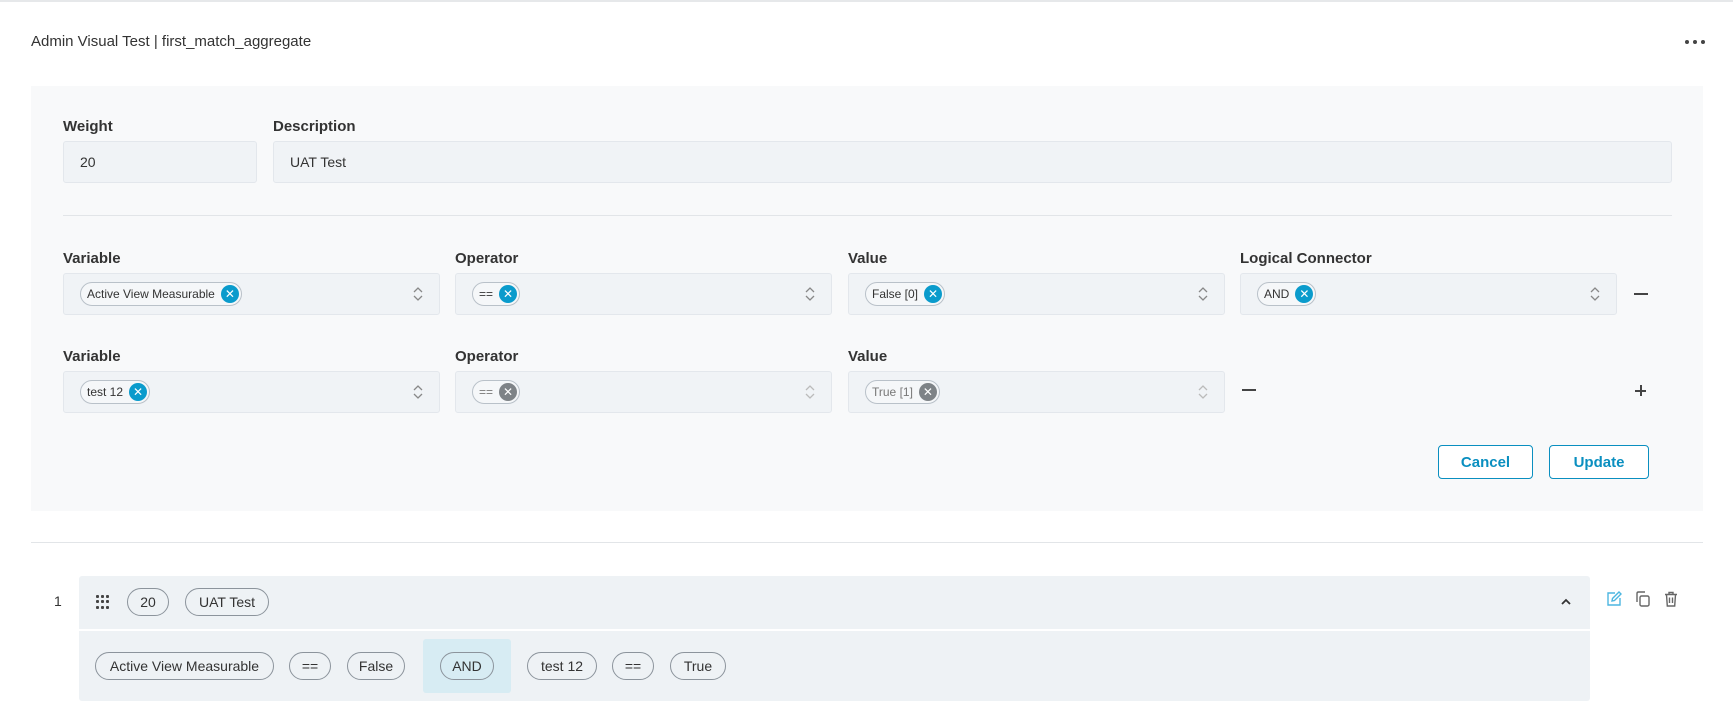 The width and height of the screenshot is (1733, 710). Describe the element at coordinates (972, 162) in the screenshot. I see `description-input: UAT Test` at that location.